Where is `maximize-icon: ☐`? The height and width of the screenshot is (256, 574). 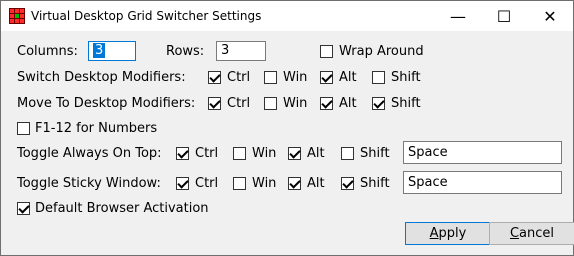 maximize-icon: ☐ is located at coordinates (504, 16).